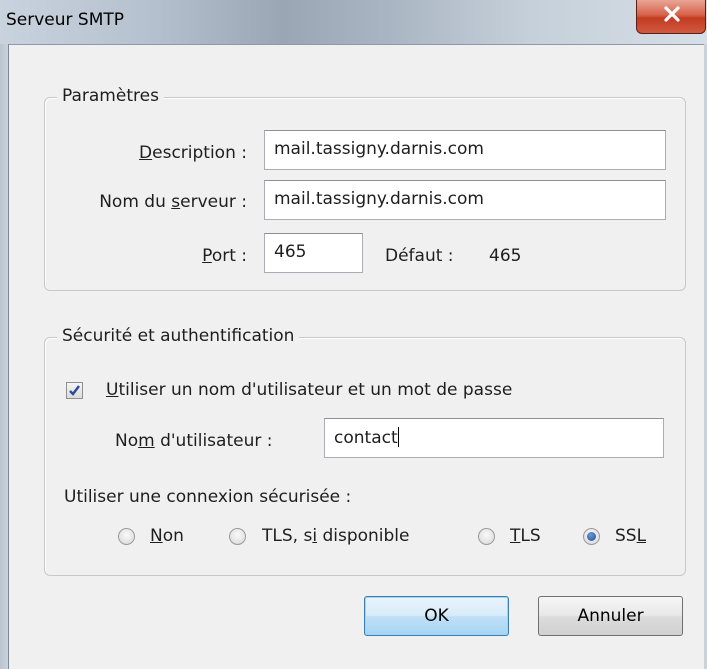 Image resolution: width=707 pixels, height=669 pixels. I want to click on radio-ssl-label-prefix: SS, so click(626, 536).